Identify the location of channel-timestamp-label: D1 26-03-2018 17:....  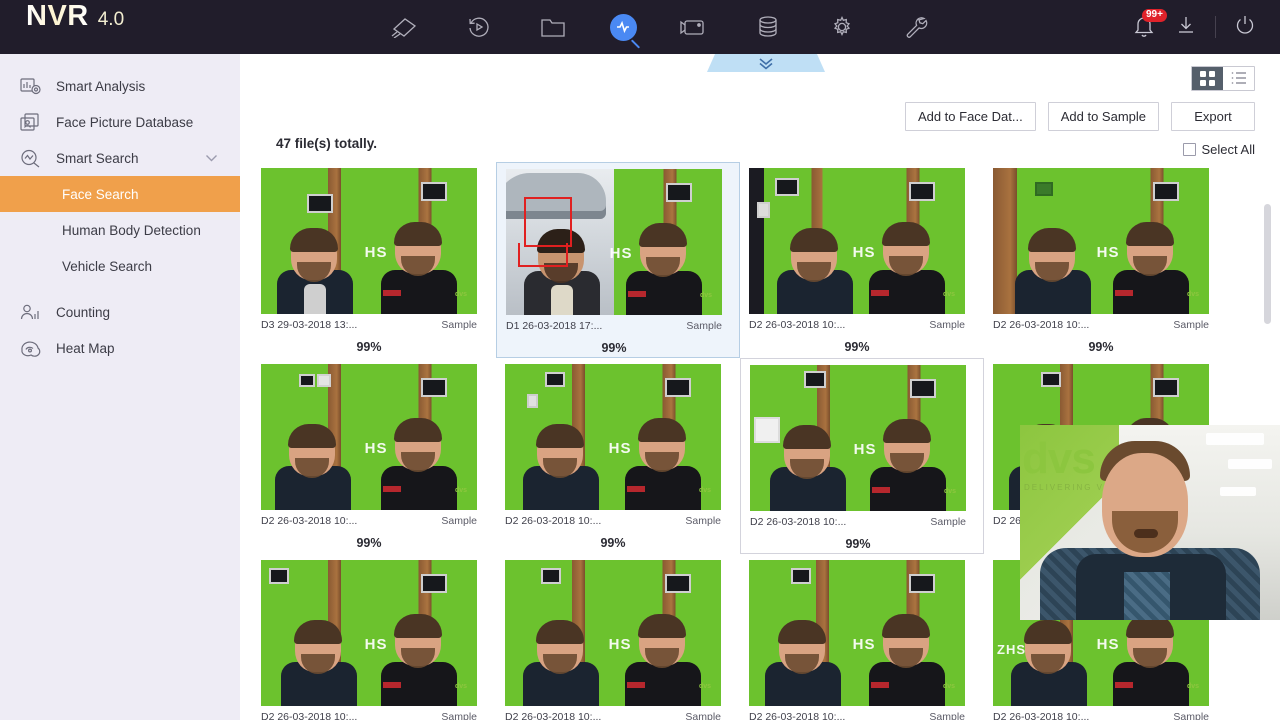
(554, 326).